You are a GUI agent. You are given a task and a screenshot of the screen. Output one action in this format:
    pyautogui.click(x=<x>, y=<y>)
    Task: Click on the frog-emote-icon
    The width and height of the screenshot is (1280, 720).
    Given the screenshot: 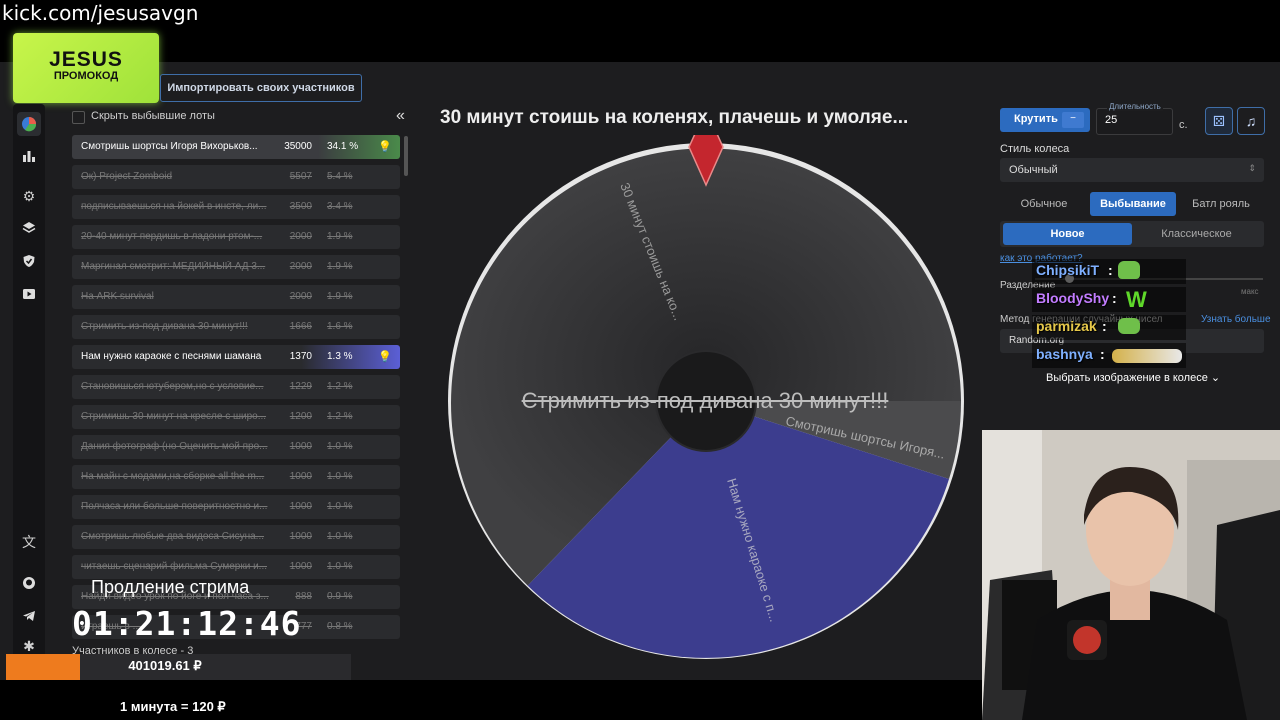 What is the action you would take?
    pyautogui.click(x=1129, y=326)
    